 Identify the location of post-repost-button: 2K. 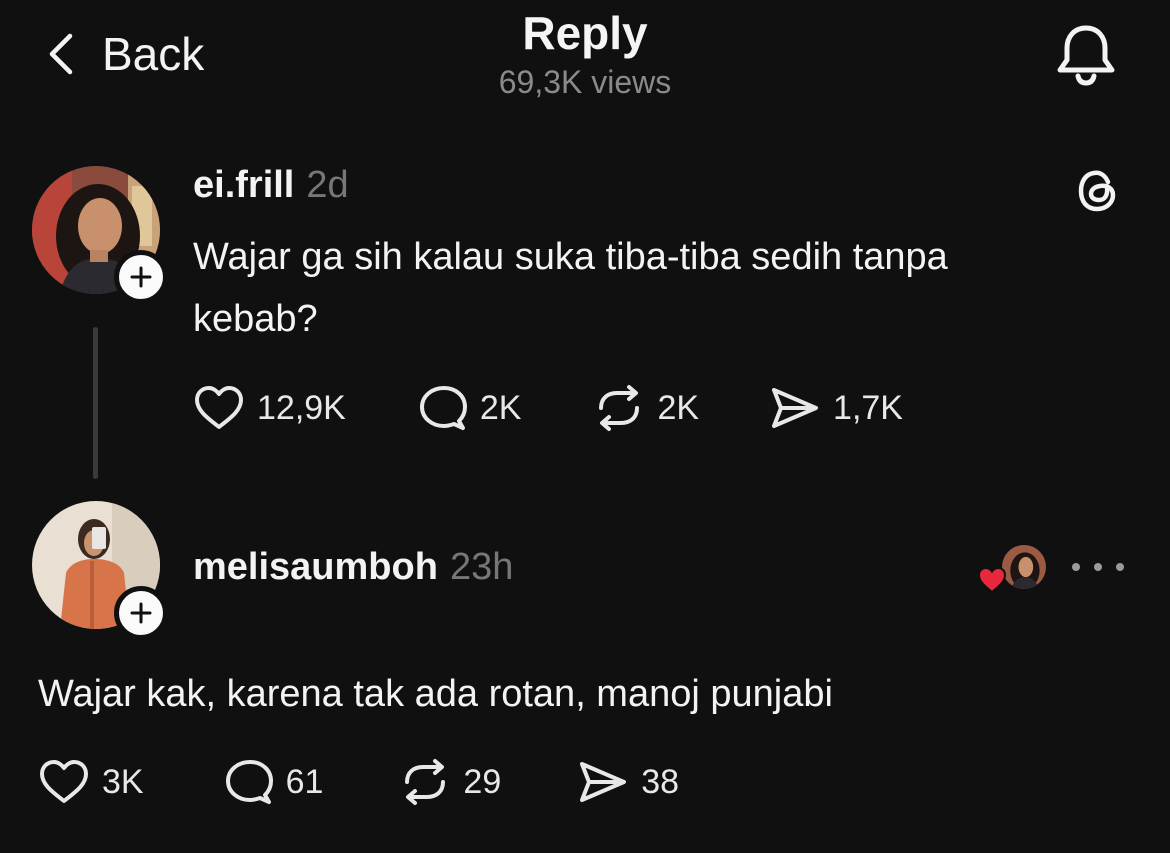
(646, 408).